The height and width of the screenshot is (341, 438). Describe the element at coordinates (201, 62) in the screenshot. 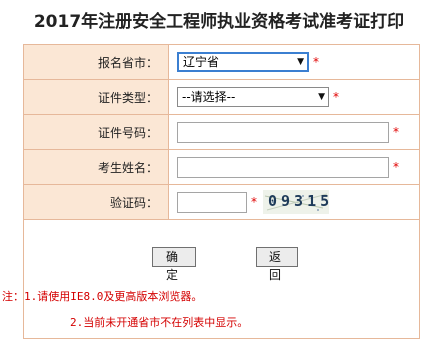

I see `province-select-value: 辽宁省` at that location.